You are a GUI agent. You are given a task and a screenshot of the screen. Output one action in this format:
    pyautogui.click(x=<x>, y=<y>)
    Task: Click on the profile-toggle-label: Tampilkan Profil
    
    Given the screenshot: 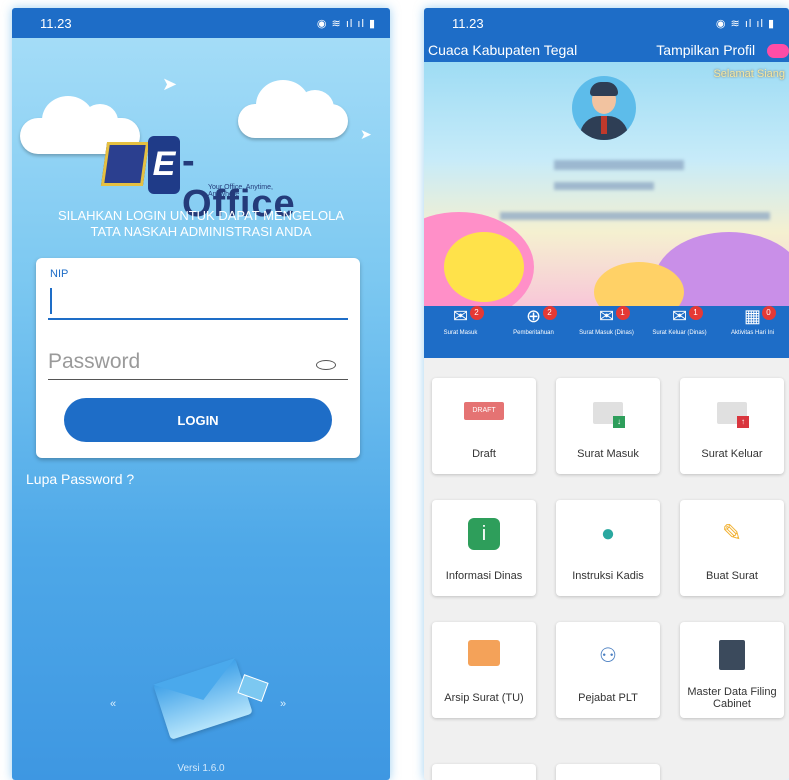 What is the action you would take?
    pyautogui.click(x=706, y=49)
    